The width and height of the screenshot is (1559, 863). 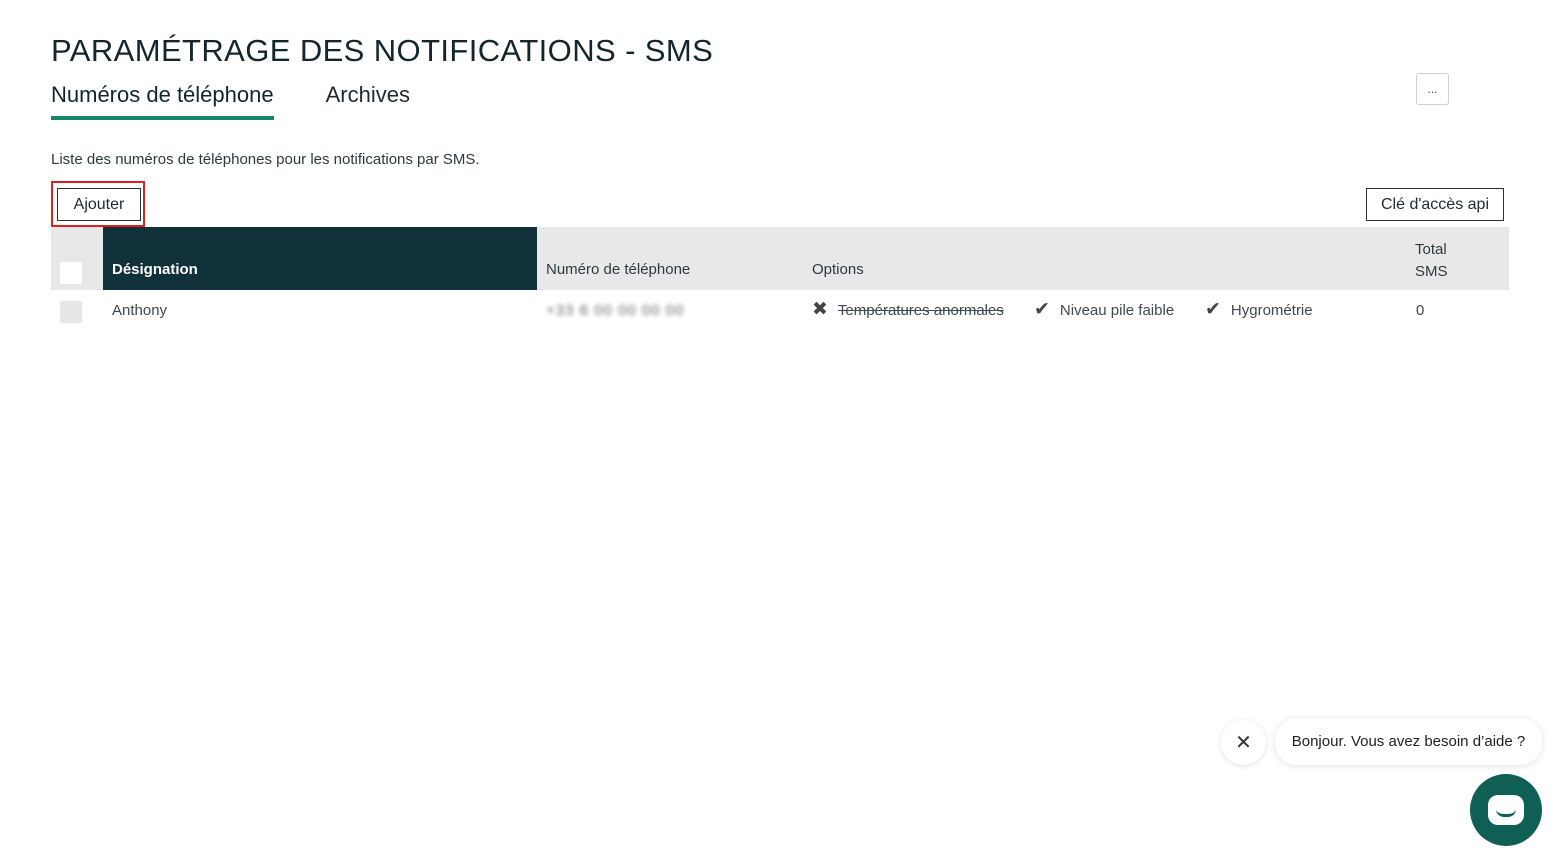 I want to click on option-low-battery: ✔ Niveau pile faible, so click(x=1104, y=309).